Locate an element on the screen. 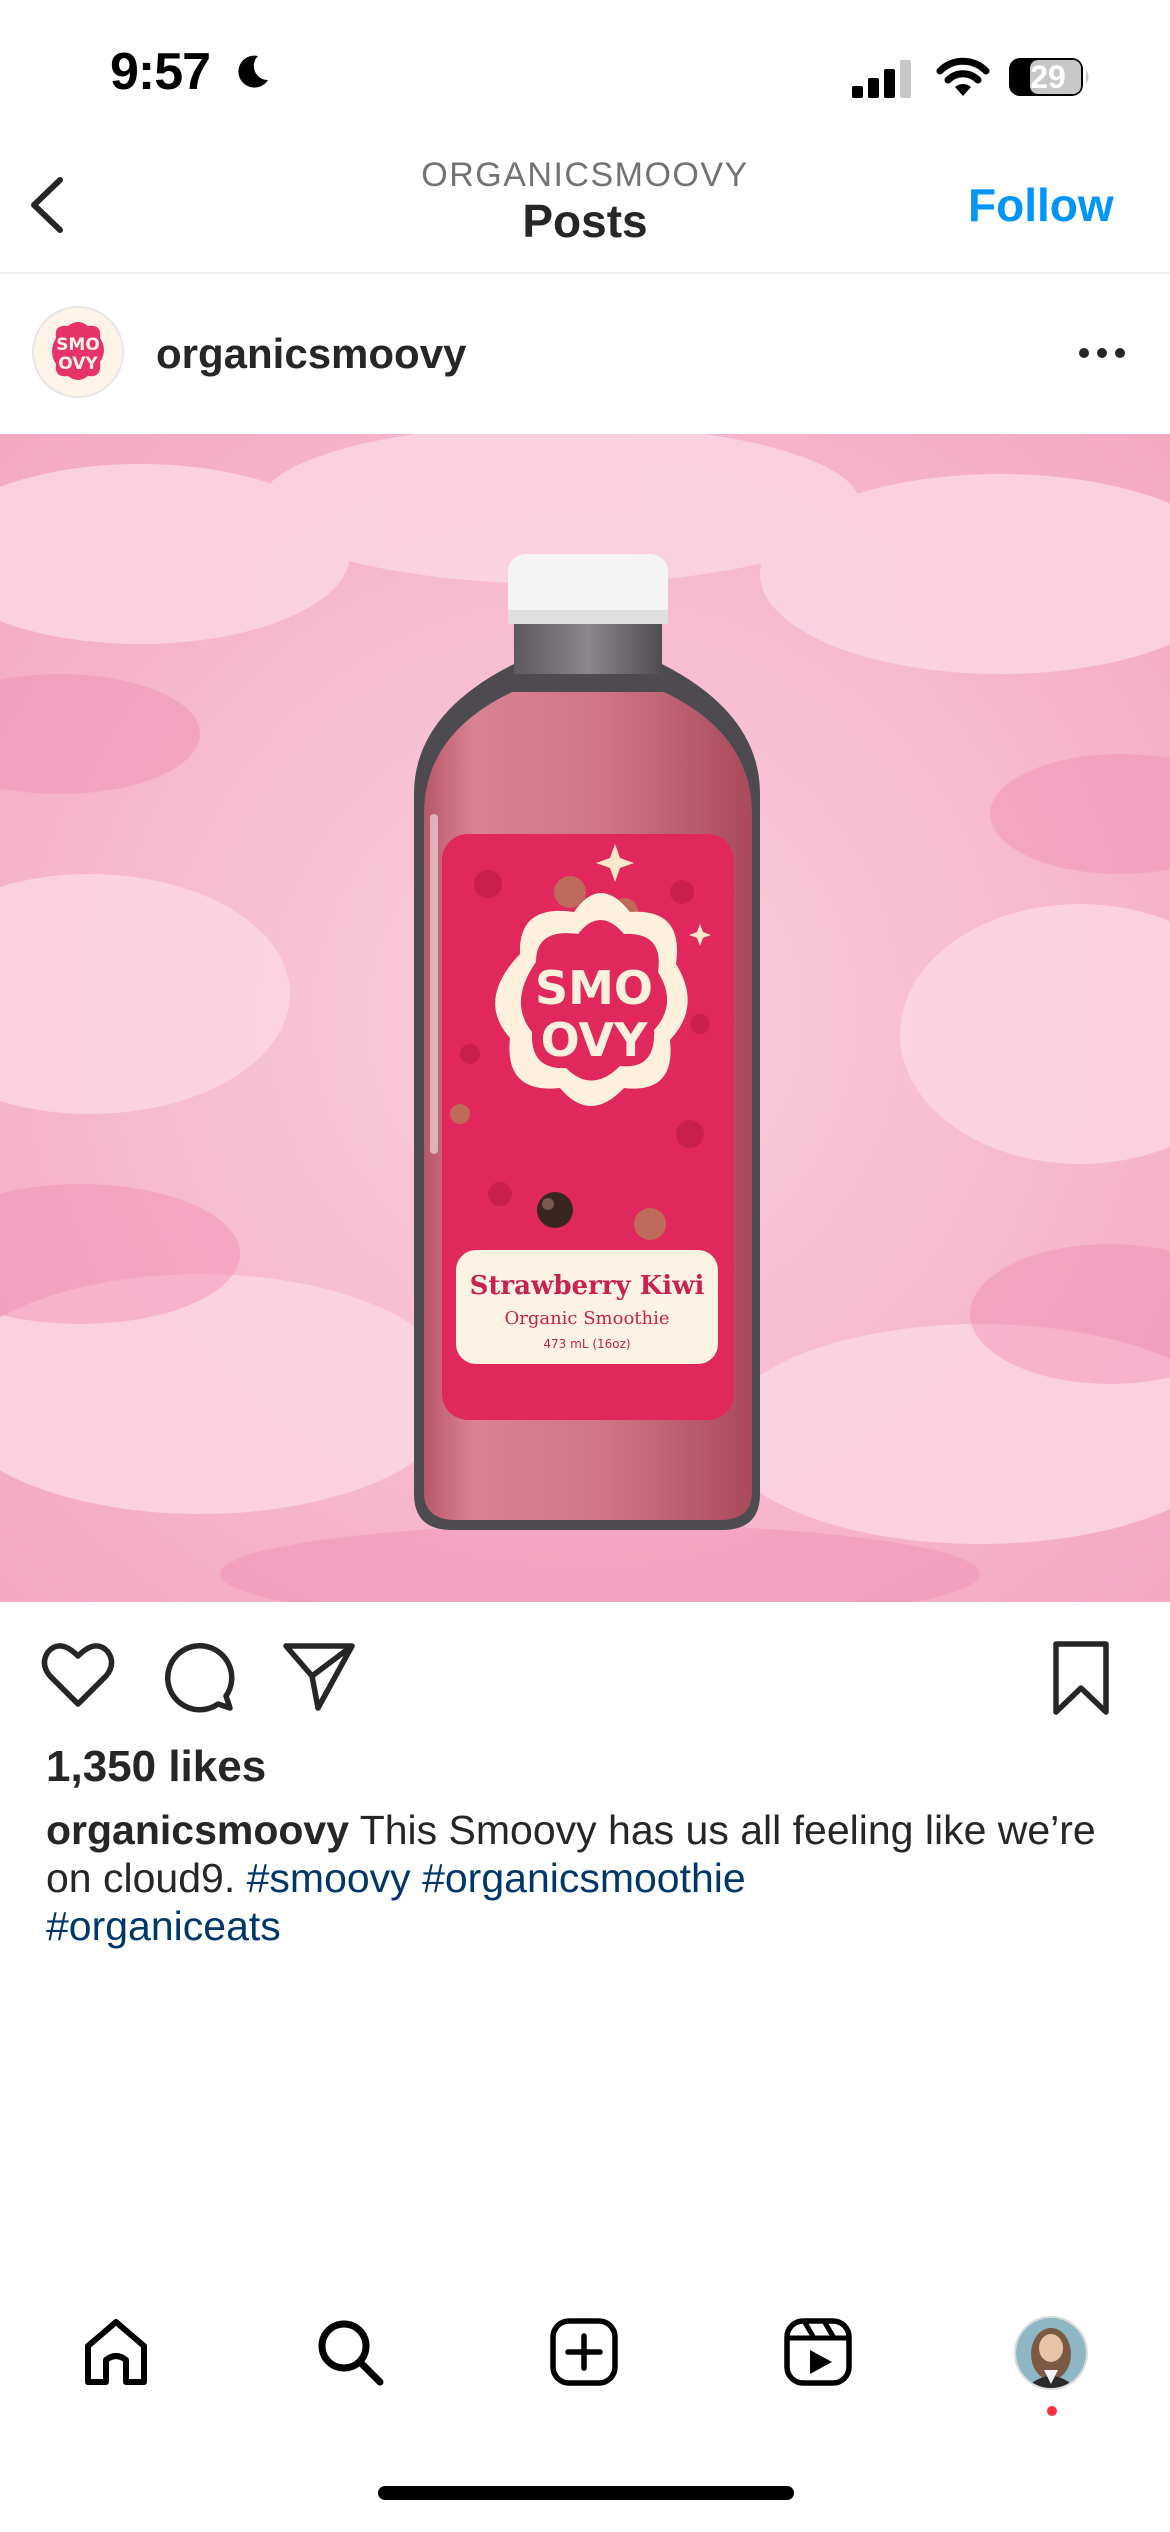  create-icon is located at coordinates (584, 2352).